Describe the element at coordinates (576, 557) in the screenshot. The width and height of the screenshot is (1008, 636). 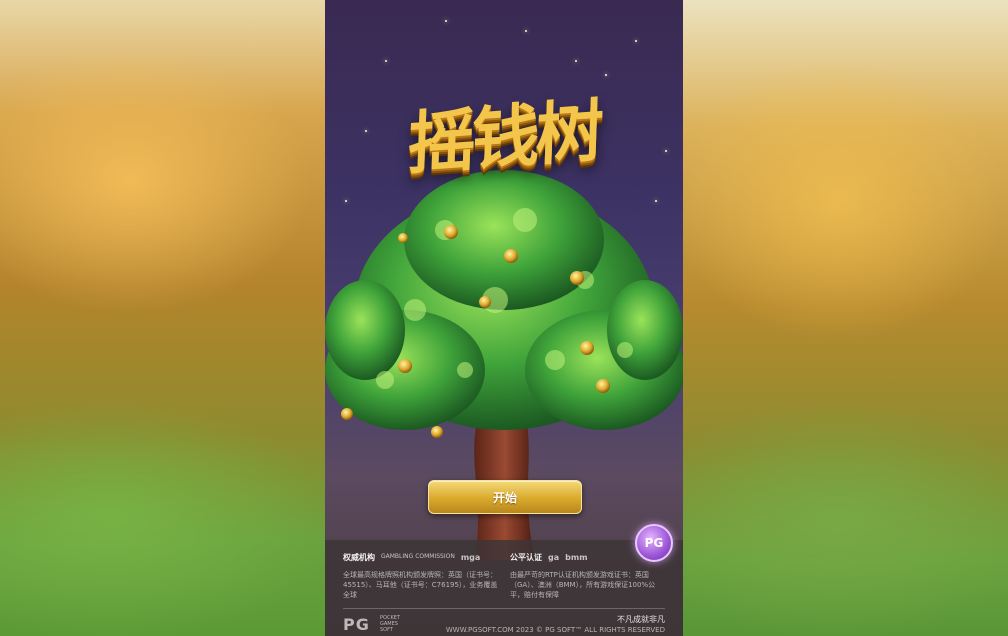
I see `bmm-logo: bmm` at that location.